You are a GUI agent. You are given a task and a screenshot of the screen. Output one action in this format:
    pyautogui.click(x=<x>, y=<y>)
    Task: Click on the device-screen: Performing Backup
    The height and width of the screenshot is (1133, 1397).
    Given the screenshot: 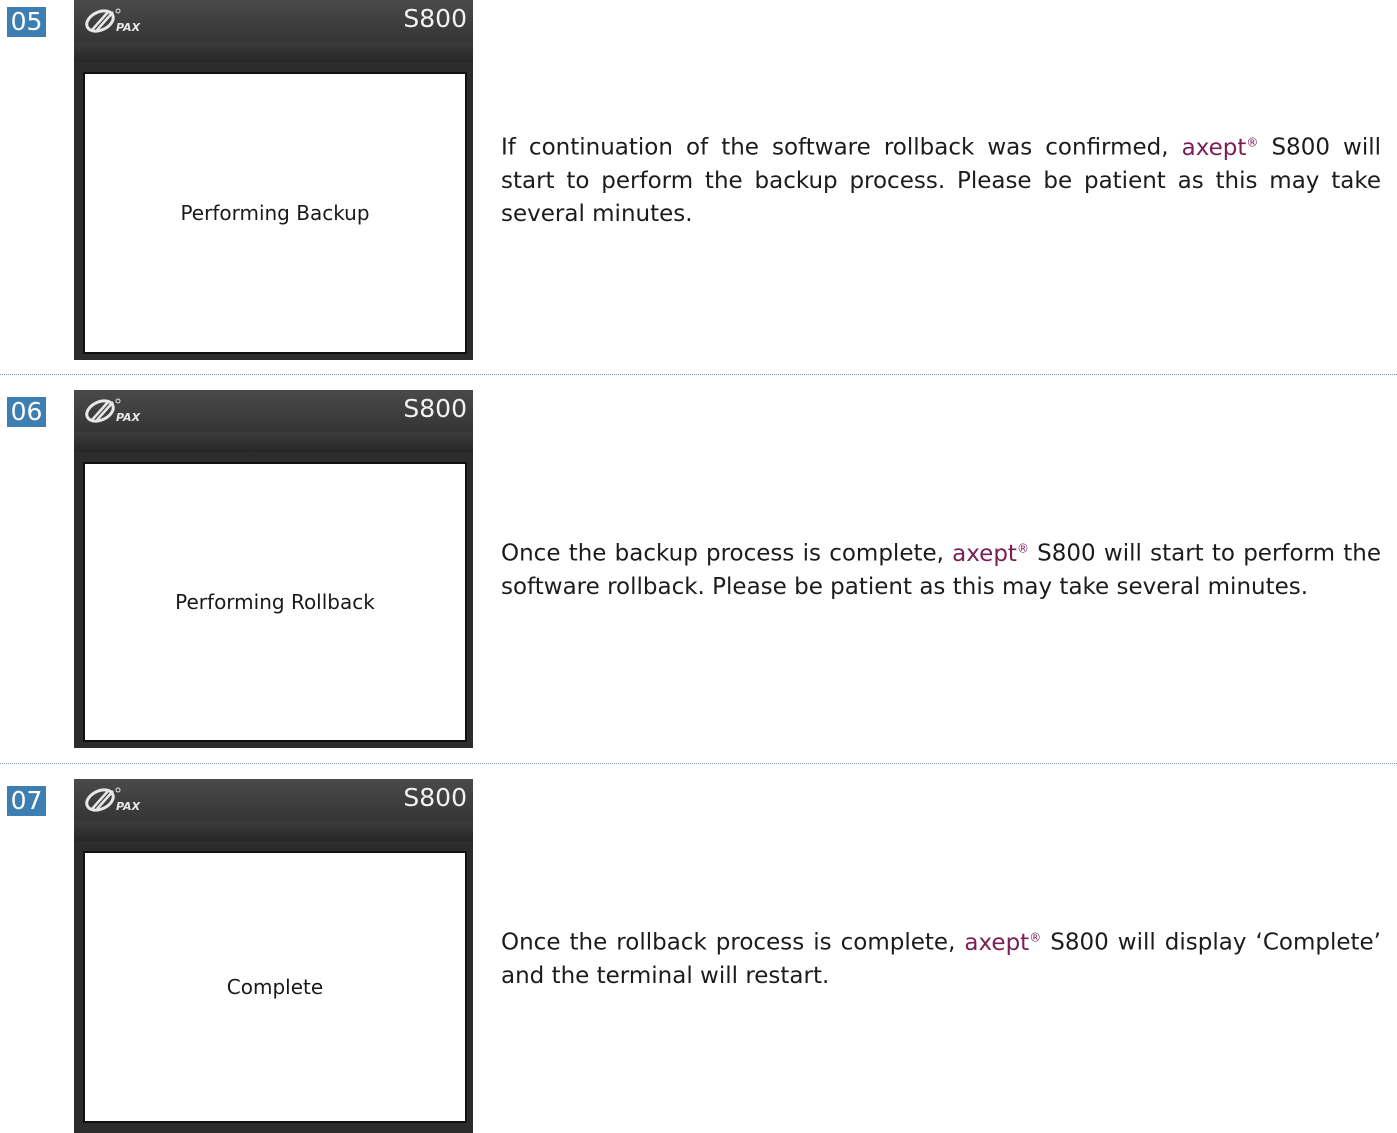 What is the action you would take?
    pyautogui.click(x=275, y=213)
    